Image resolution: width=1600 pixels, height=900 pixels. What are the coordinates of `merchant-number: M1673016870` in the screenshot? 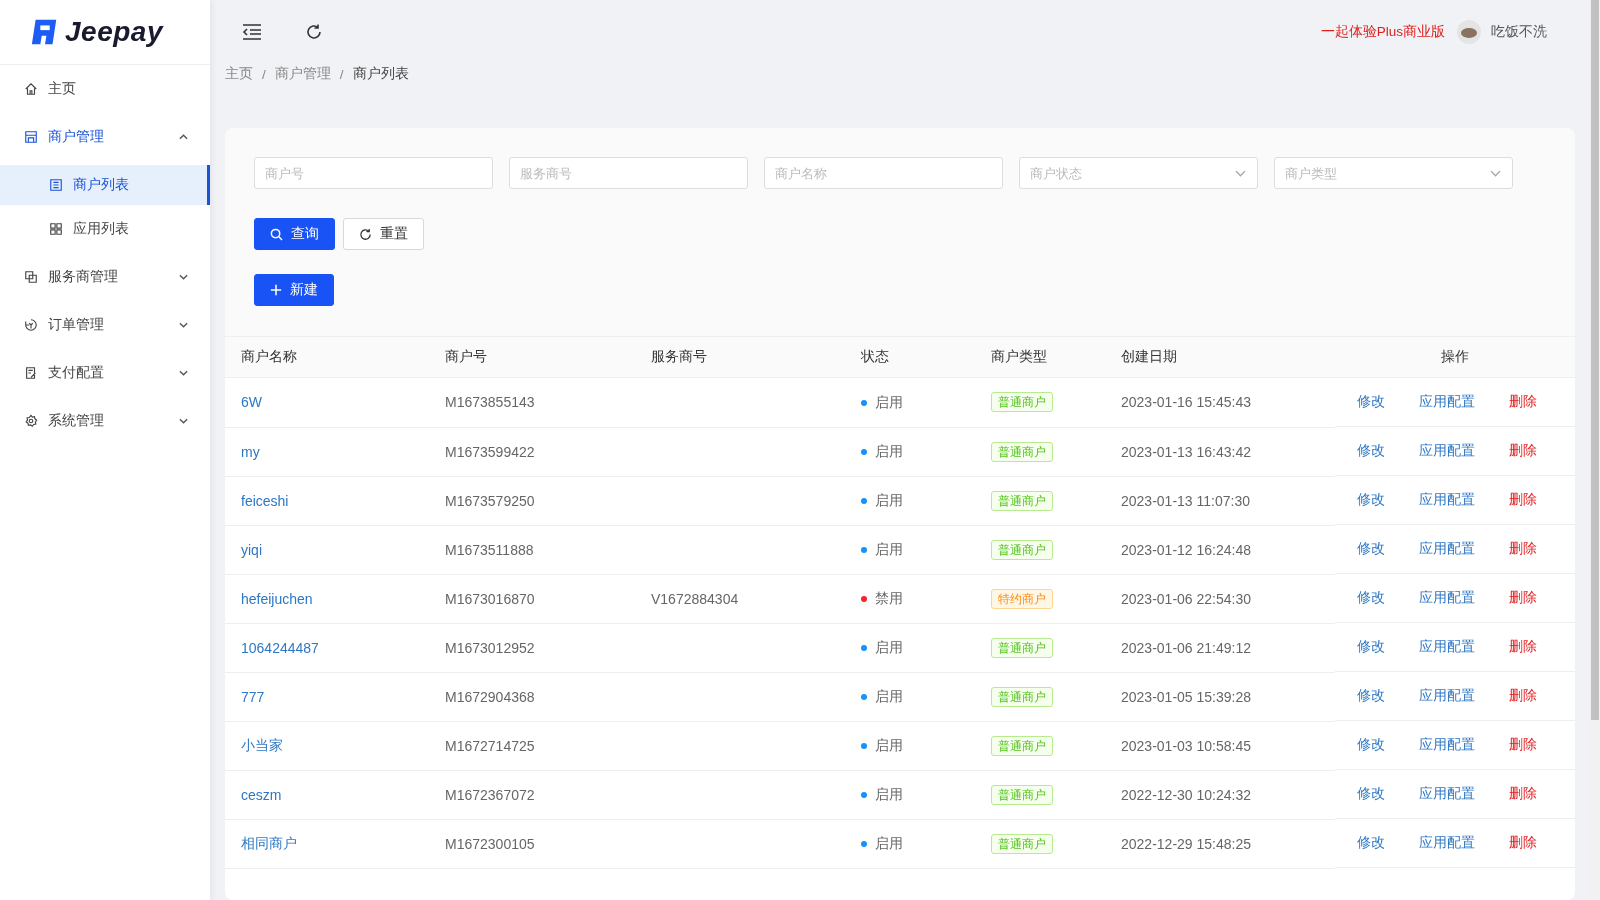 It's located at (490, 598).